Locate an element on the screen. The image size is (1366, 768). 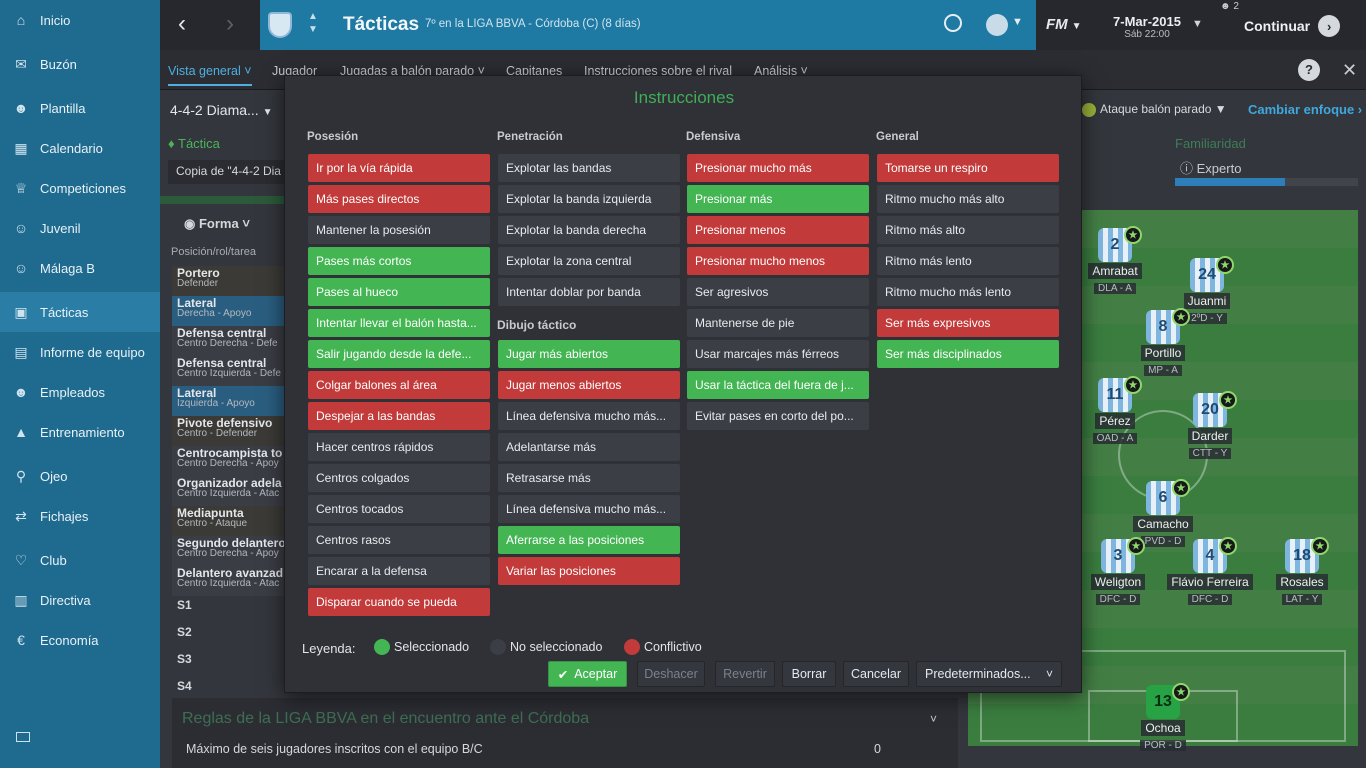
sidebar-item-competiciones: ♕ Competiciones is located at coordinates (80, 188).